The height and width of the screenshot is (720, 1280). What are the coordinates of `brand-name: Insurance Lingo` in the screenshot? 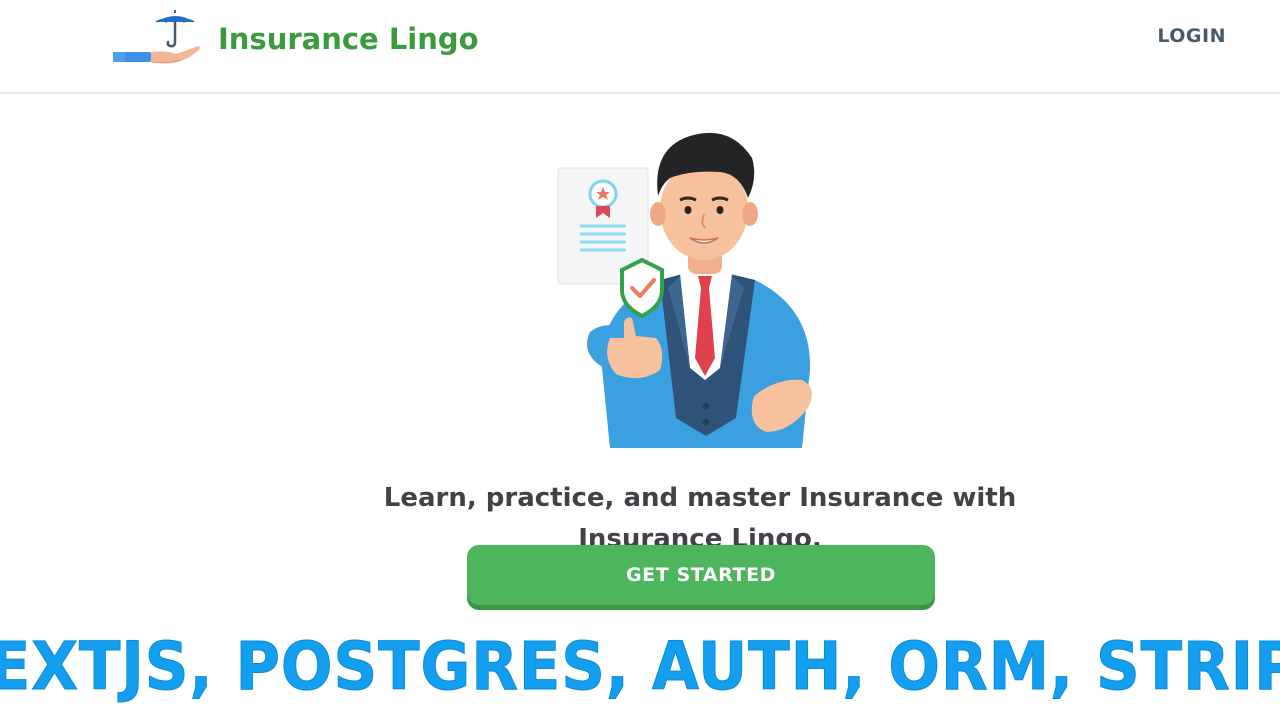 It's located at (348, 39).